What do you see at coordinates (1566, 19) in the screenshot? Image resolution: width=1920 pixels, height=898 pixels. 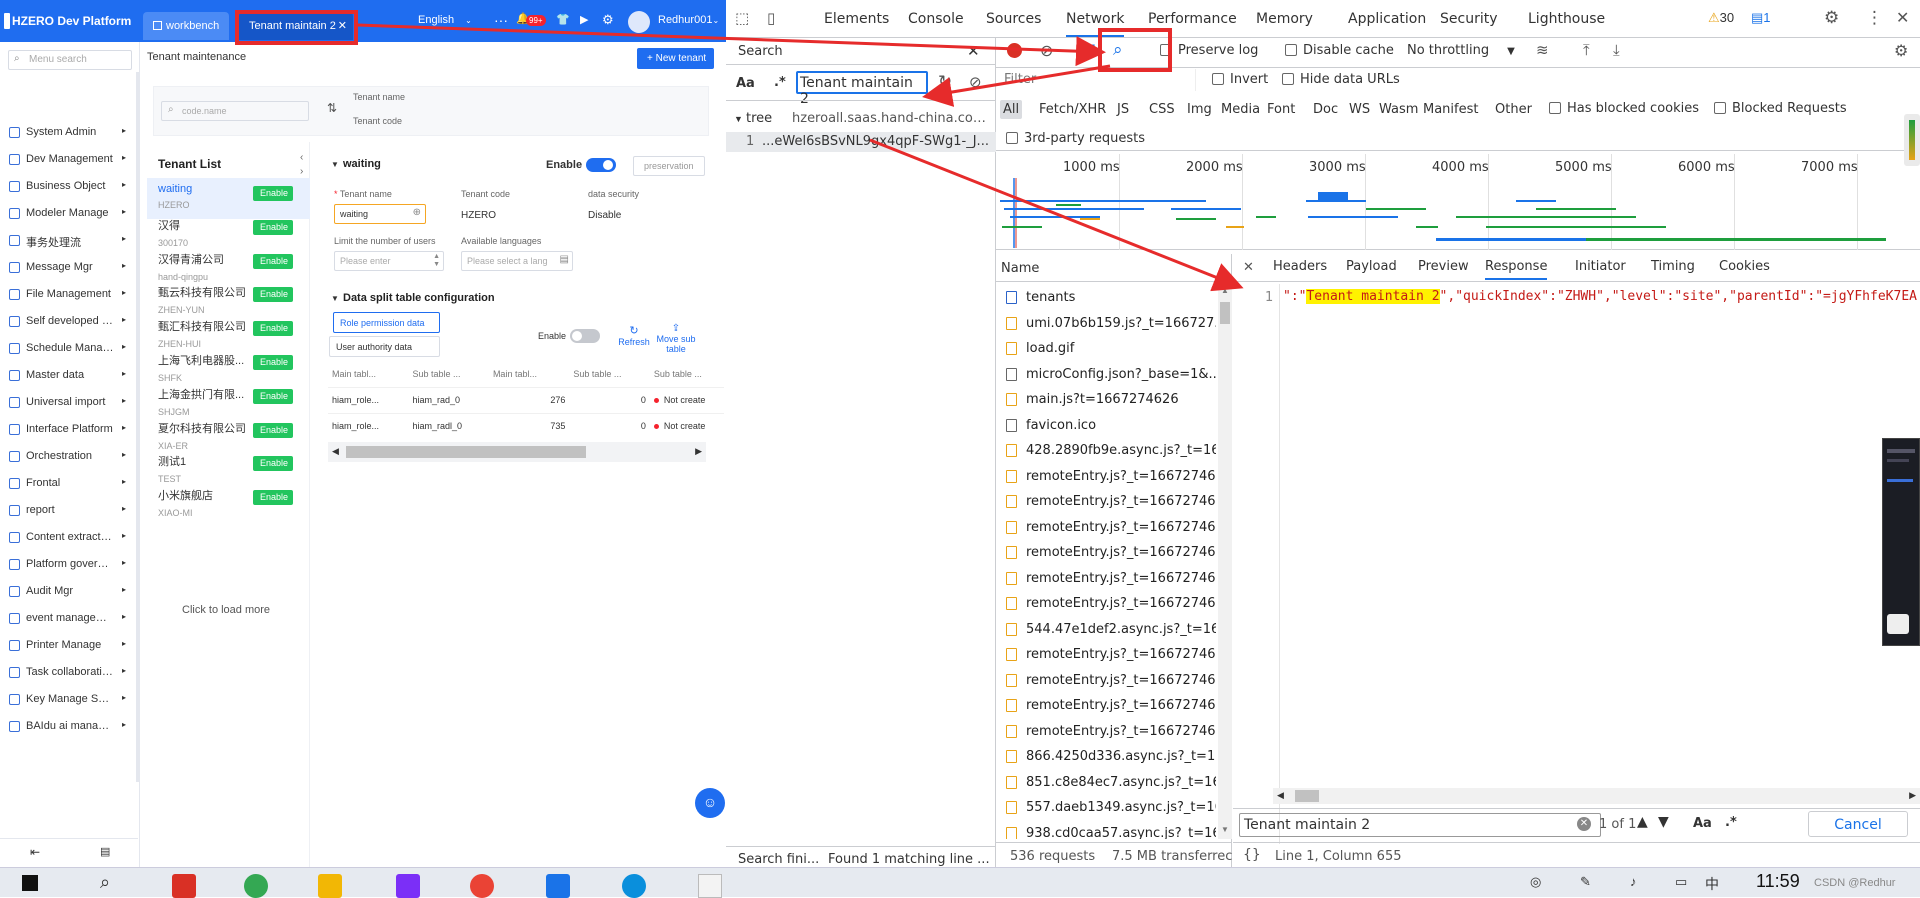 I see `devtools-tab: Lighthouse` at bounding box center [1566, 19].